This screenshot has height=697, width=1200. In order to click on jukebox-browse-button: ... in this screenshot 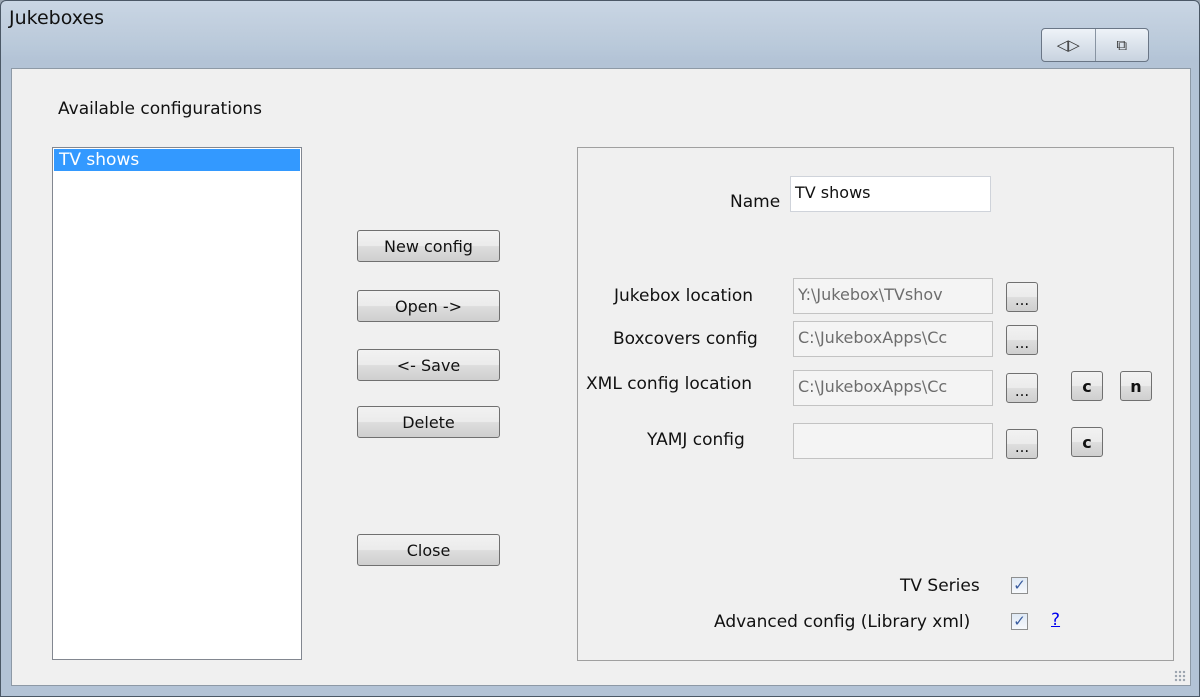, I will do `click(1022, 297)`.